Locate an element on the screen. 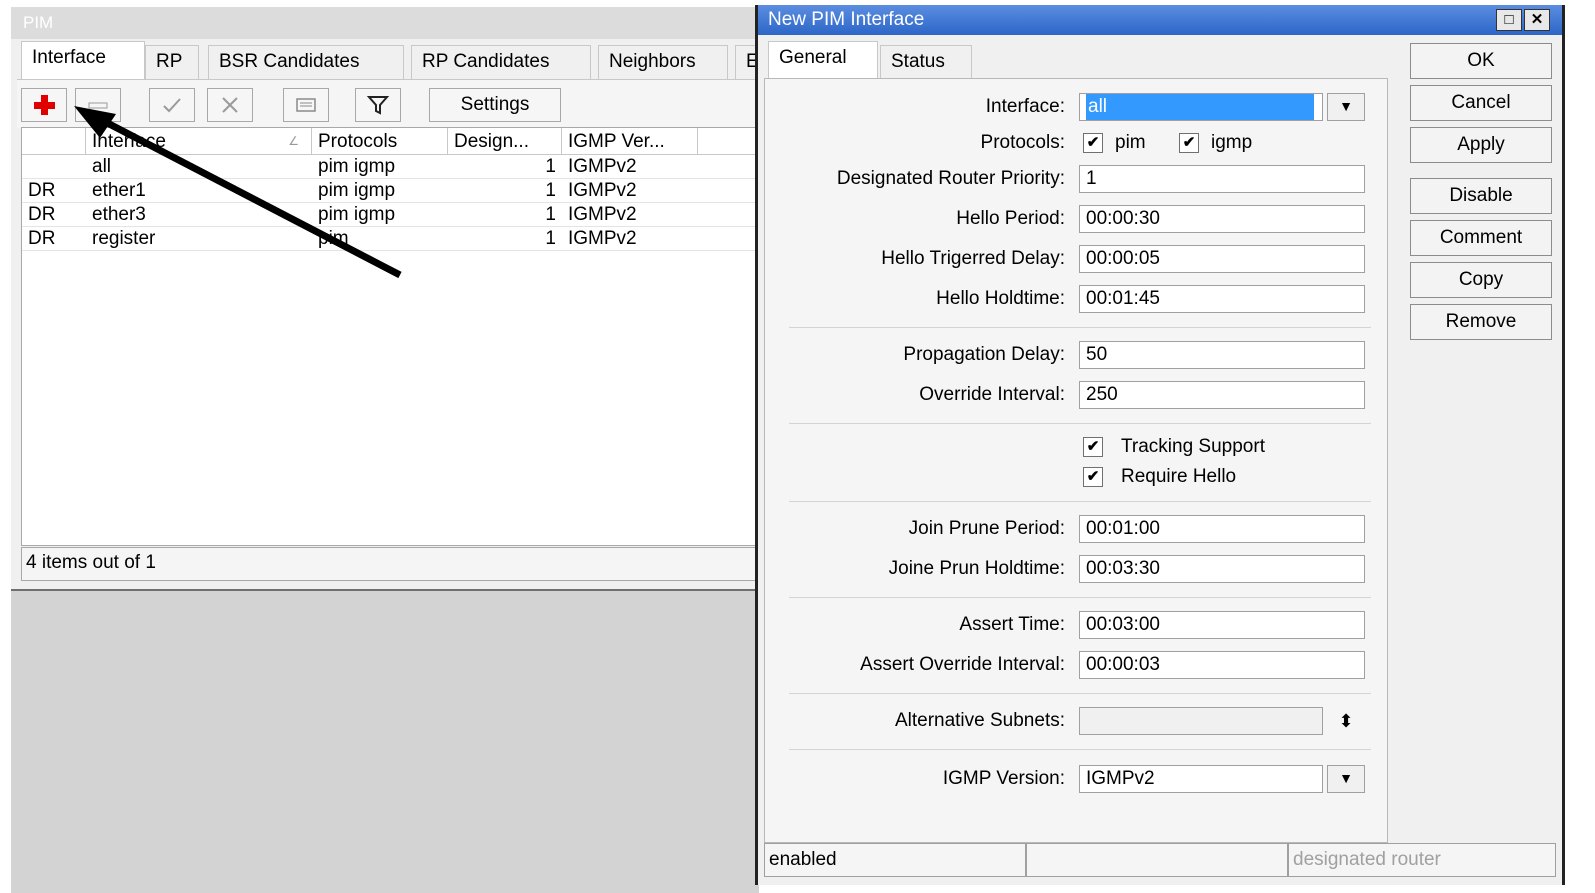  override-interval-input: 250 is located at coordinates (1222, 395).